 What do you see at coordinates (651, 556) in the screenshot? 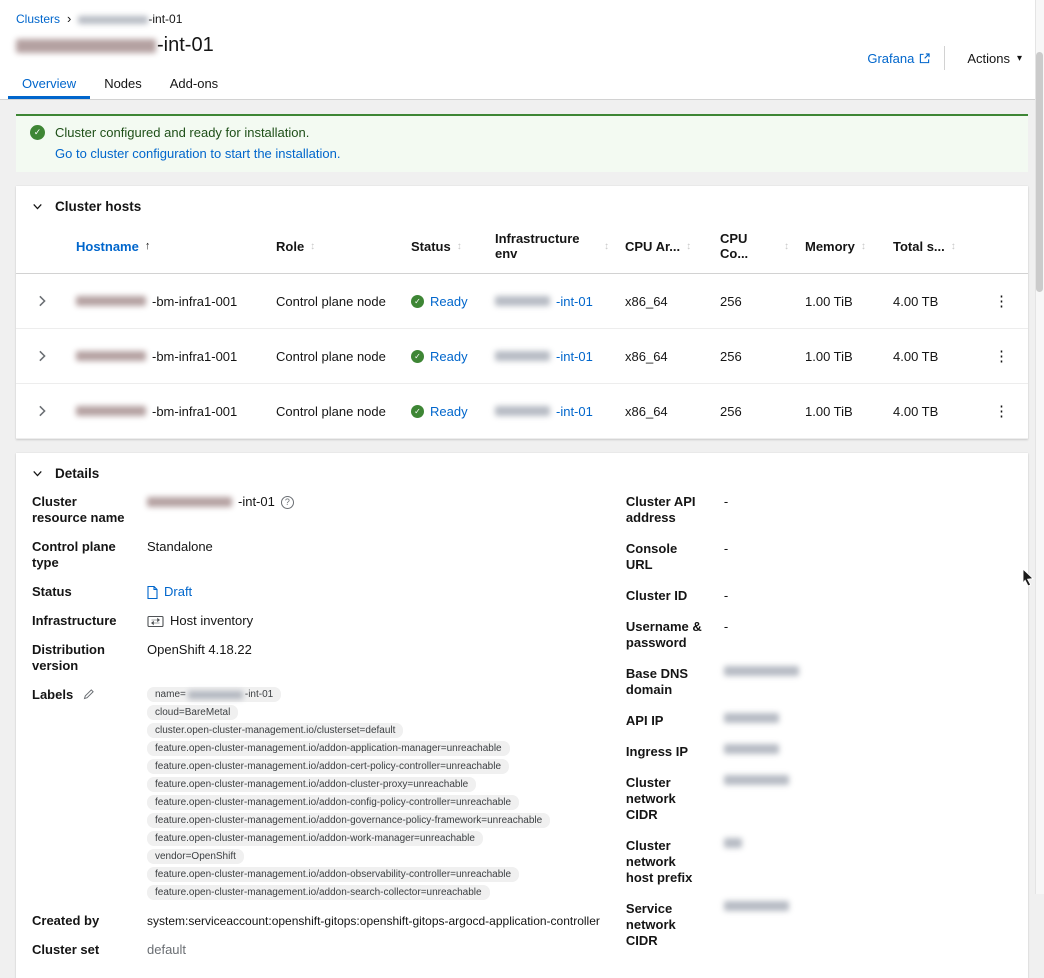
I see `field-label: Console URL` at bounding box center [651, 556].